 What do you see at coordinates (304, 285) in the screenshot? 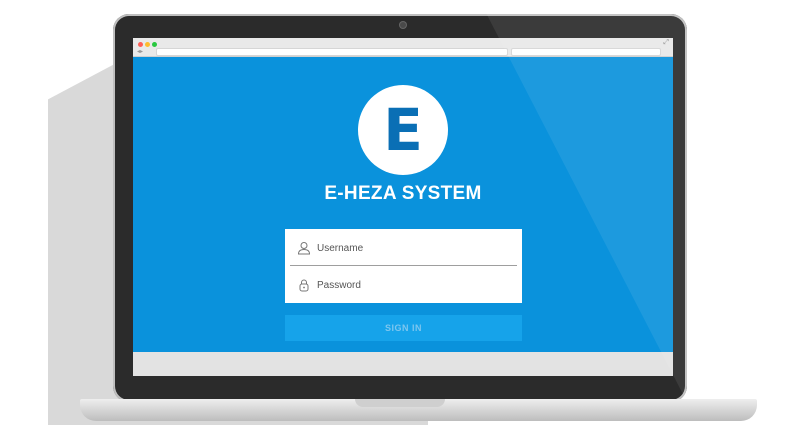
I see `lock-icon` at bounding box center [304, 285].